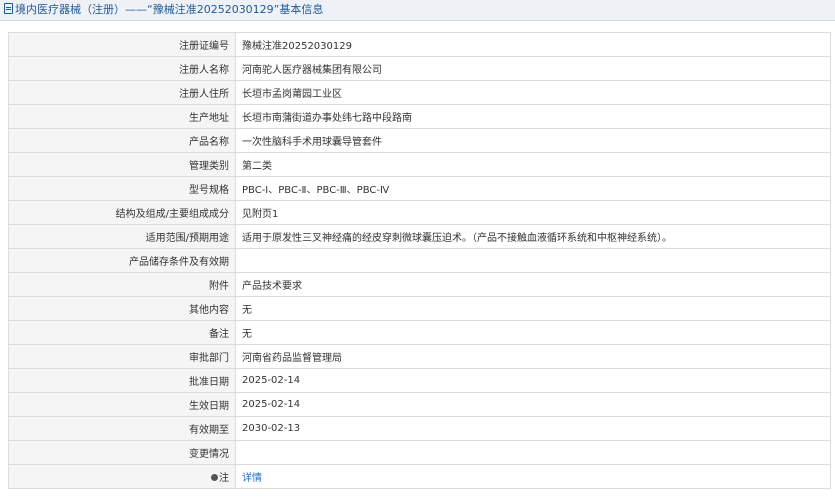  What do you see at coordinates (122, 428) in the screenshot?
I see `field-label: 有效期至` at bounding box center [122, 428].